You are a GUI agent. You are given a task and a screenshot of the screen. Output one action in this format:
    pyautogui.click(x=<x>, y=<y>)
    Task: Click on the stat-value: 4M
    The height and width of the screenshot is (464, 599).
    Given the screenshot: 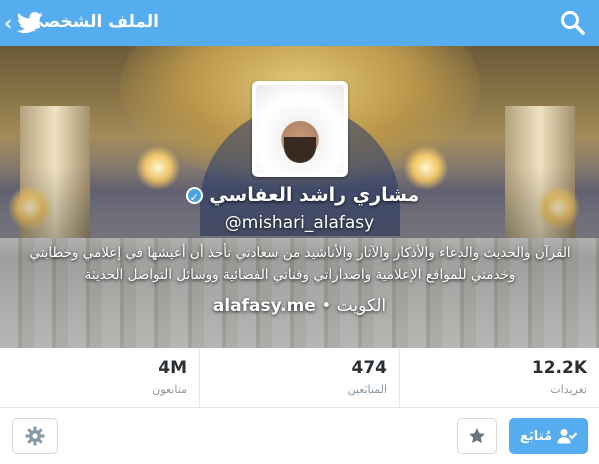 What is the action you would take?
    pyautogui.click(x=172, y=368)
    